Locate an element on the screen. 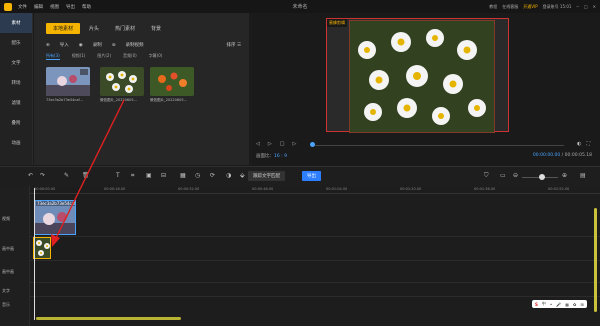 Image resolution: width=600 pixels, height=326 pixels. vertical-scrollbar is located at coordinates (595, 260).